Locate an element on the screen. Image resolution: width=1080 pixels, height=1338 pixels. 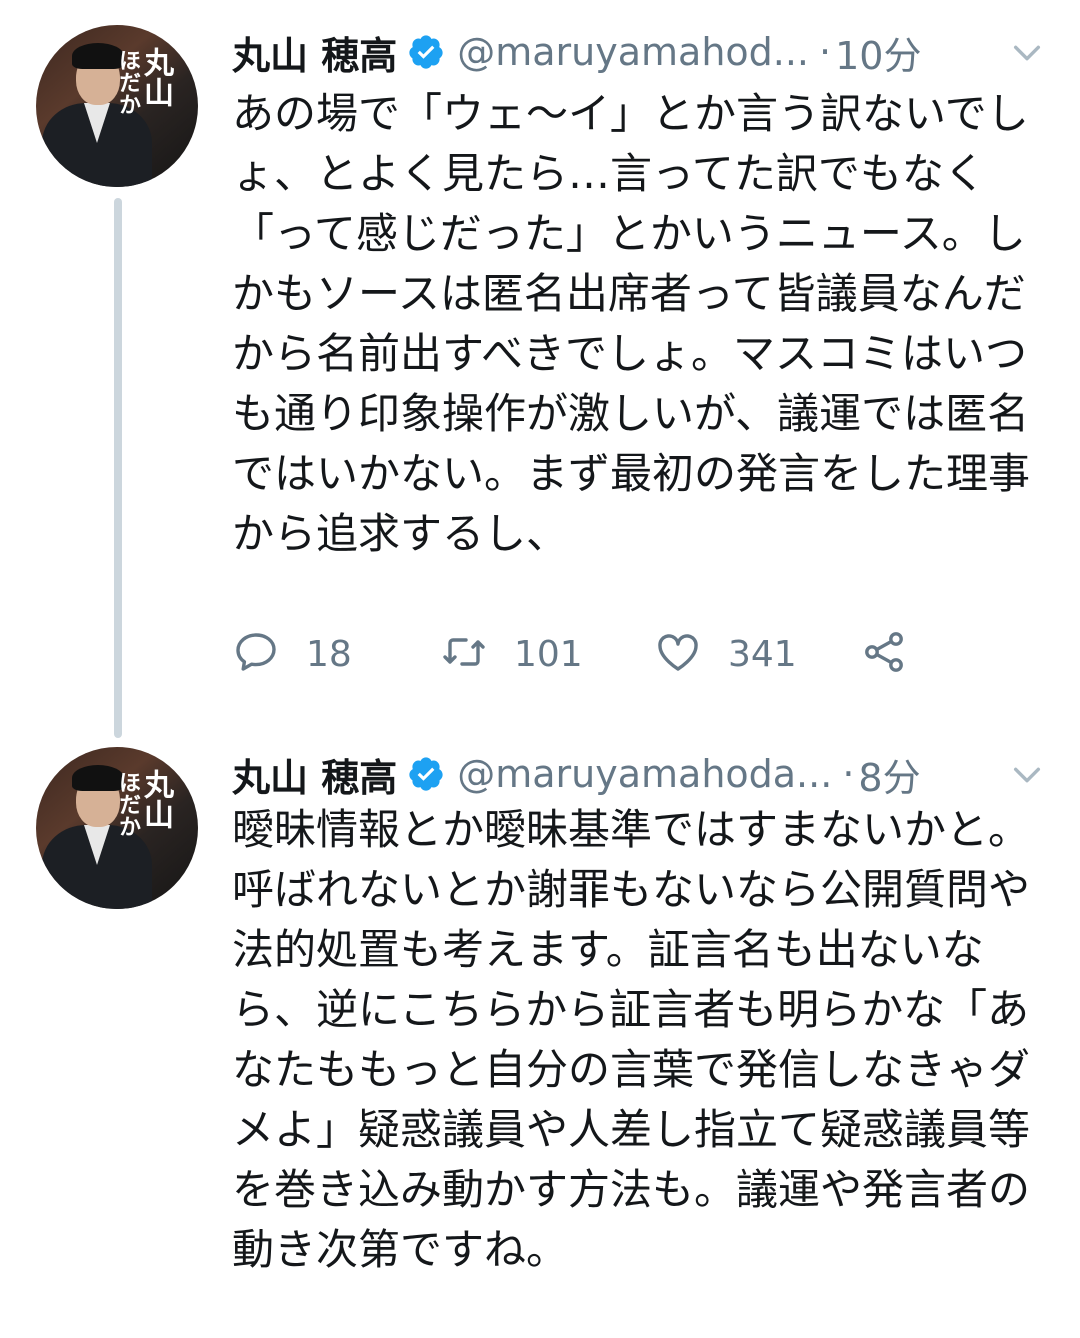
like-button: 341 is located at coordinates (725, 654).